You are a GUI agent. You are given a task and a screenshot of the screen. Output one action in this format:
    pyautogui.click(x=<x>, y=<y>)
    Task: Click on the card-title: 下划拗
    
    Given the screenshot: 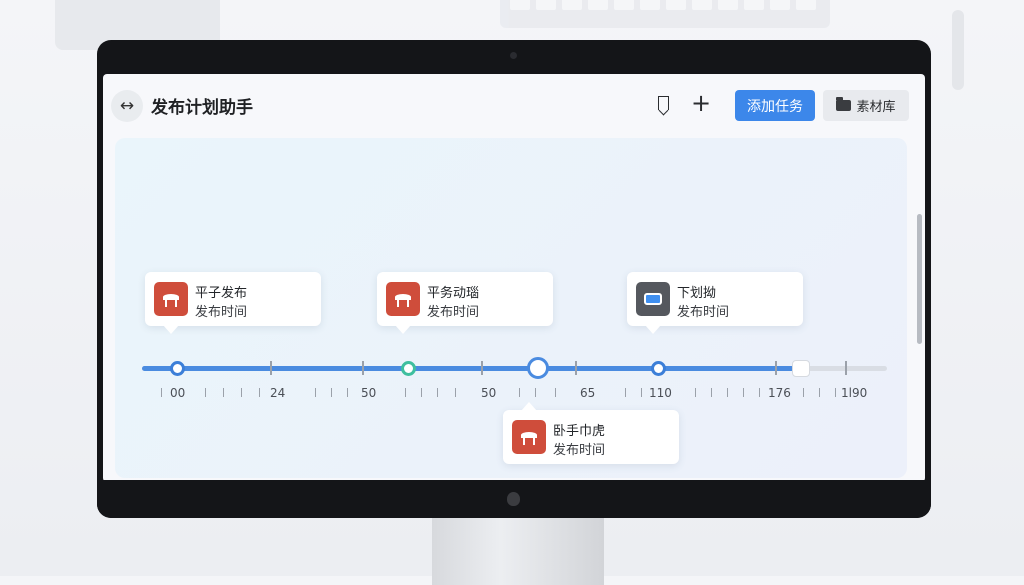 What is the action you would take?
    pyautogui.click(x=697, y=293)
    